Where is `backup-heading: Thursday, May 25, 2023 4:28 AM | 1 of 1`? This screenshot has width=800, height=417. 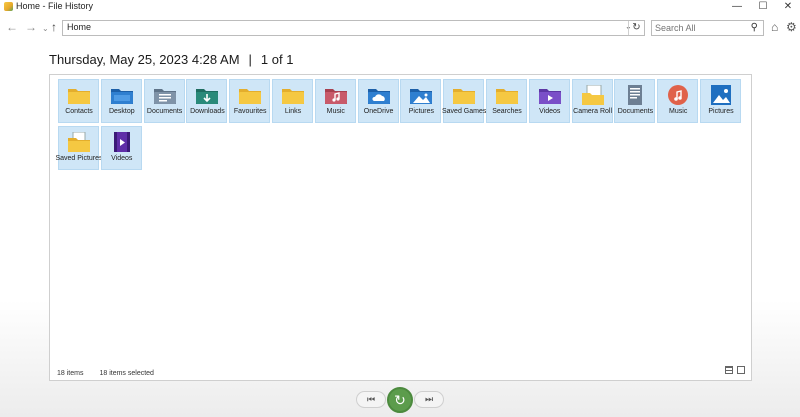 backup-heading: Thursday, May 25, 2023 4:28 AM | 1 of 1 is located at coordinates (171, 59).